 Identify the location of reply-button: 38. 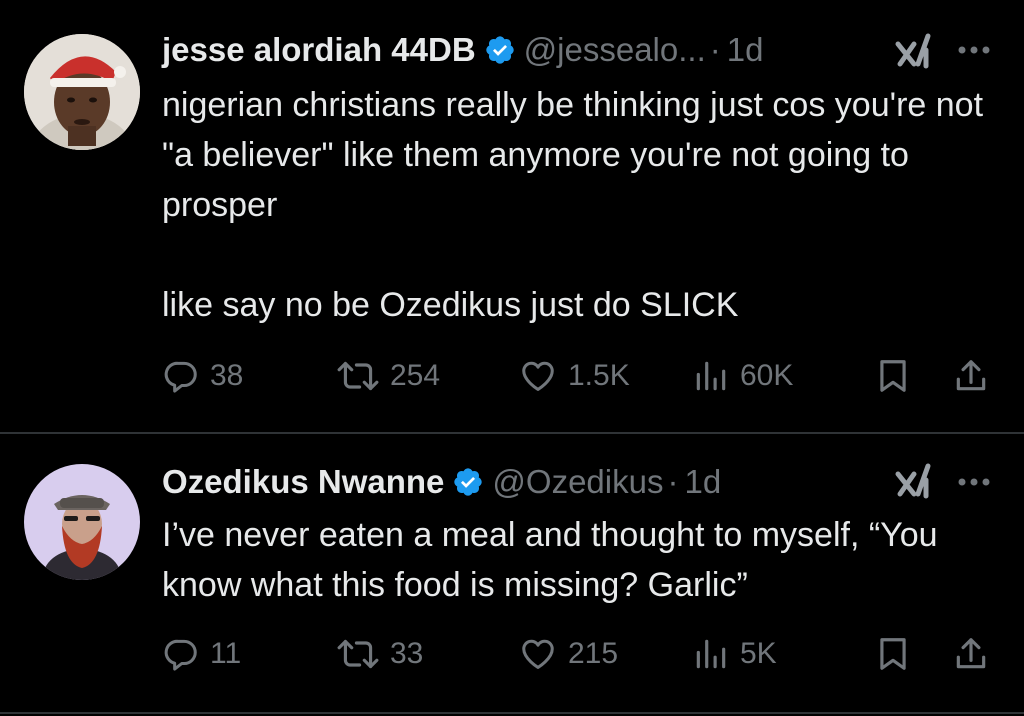
(202, 376).